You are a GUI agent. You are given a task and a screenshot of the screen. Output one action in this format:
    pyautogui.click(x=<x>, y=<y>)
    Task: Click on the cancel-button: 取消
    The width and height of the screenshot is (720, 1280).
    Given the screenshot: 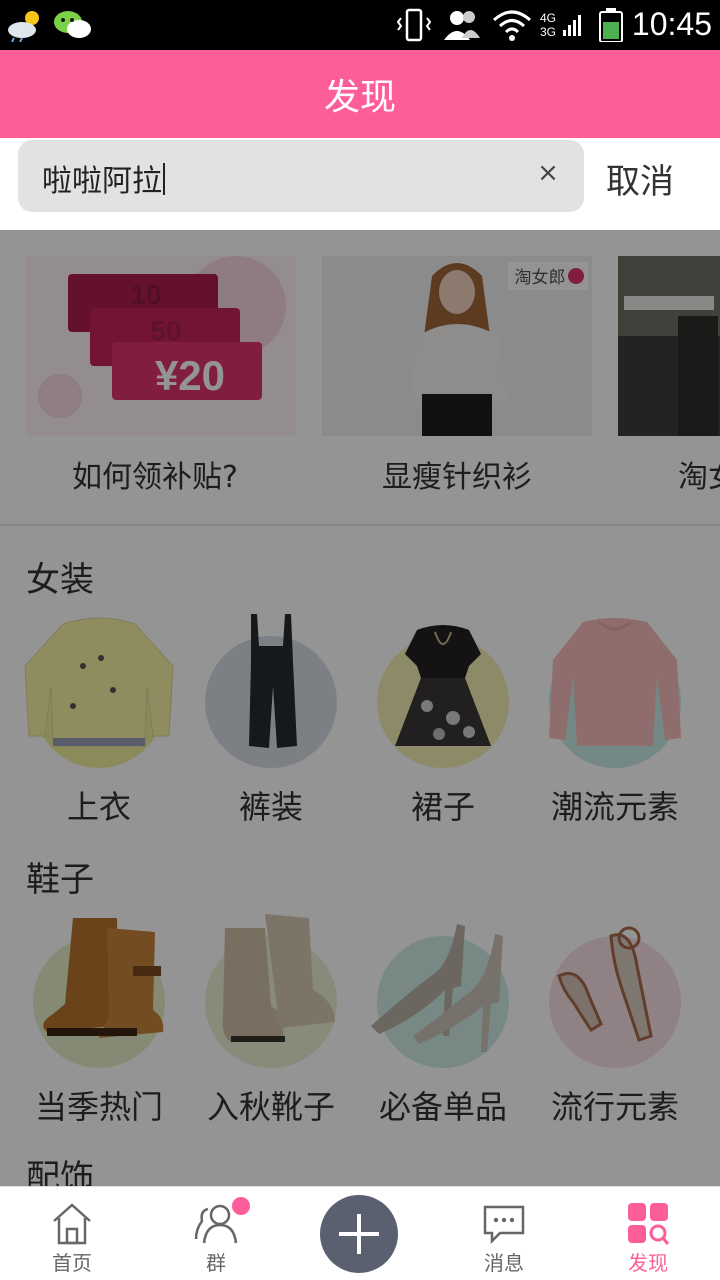 What is the action you would take?
    pyautogui.click(x=640, y=178)
    